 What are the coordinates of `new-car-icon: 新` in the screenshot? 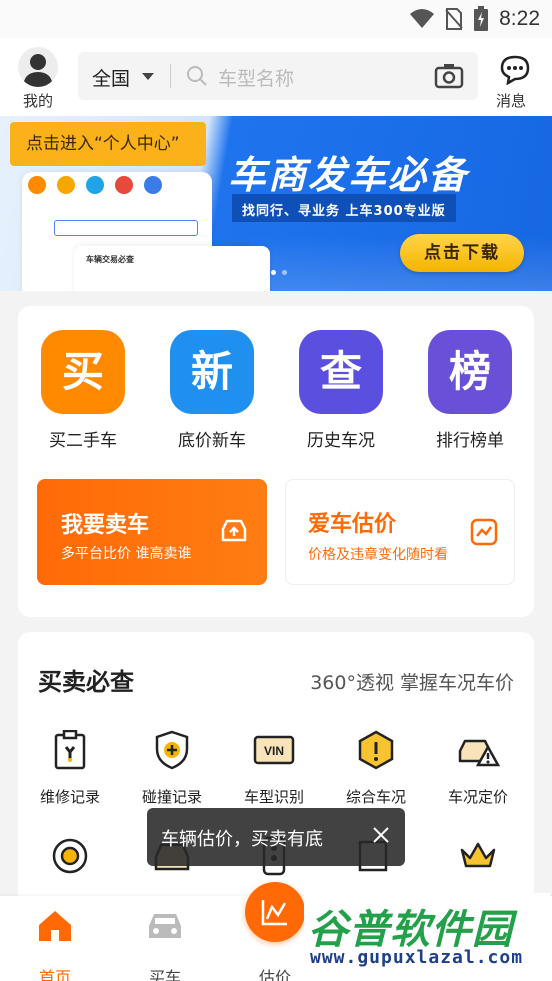 It's located at (212, 372).